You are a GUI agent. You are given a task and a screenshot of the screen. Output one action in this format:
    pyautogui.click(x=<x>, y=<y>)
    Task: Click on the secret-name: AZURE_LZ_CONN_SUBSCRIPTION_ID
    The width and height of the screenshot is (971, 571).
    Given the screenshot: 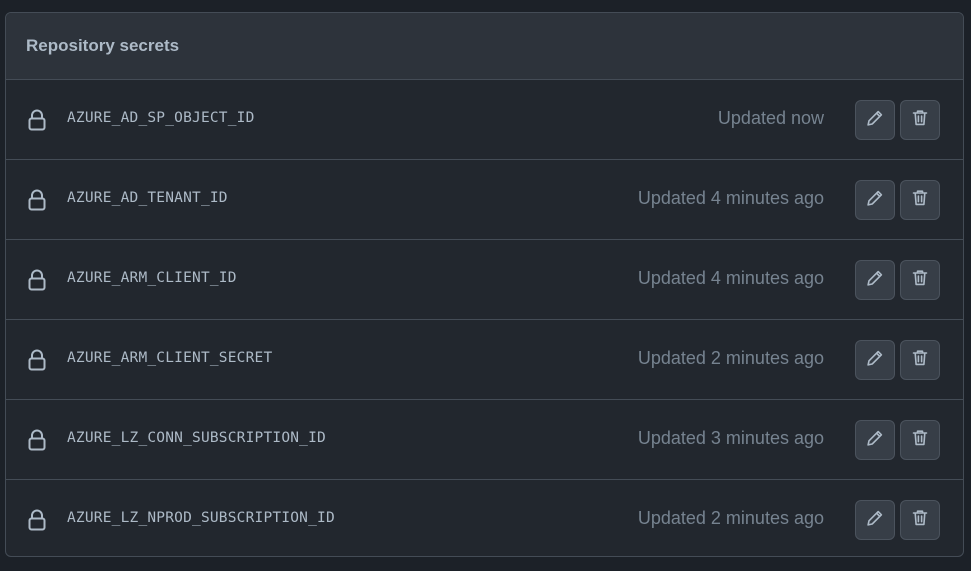 What is the action you would take?
    pyautogui.click(x=196, y=438)
    